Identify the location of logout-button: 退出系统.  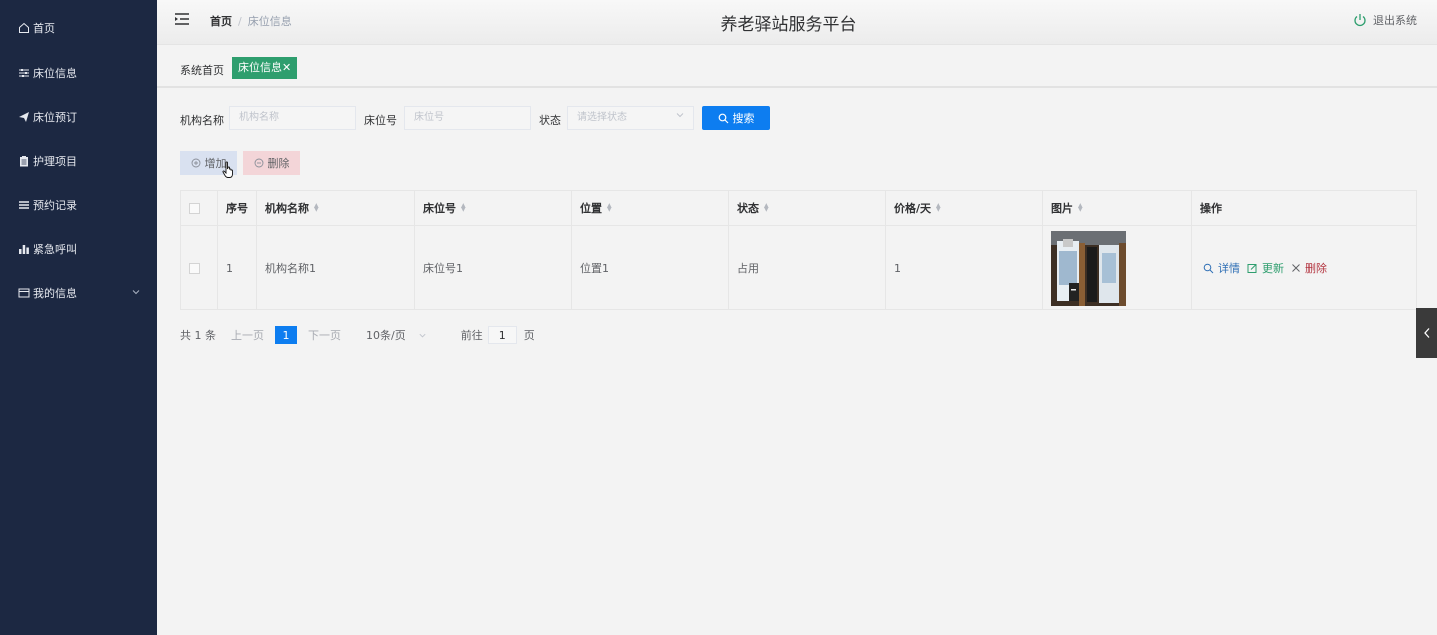
(1385, 20).